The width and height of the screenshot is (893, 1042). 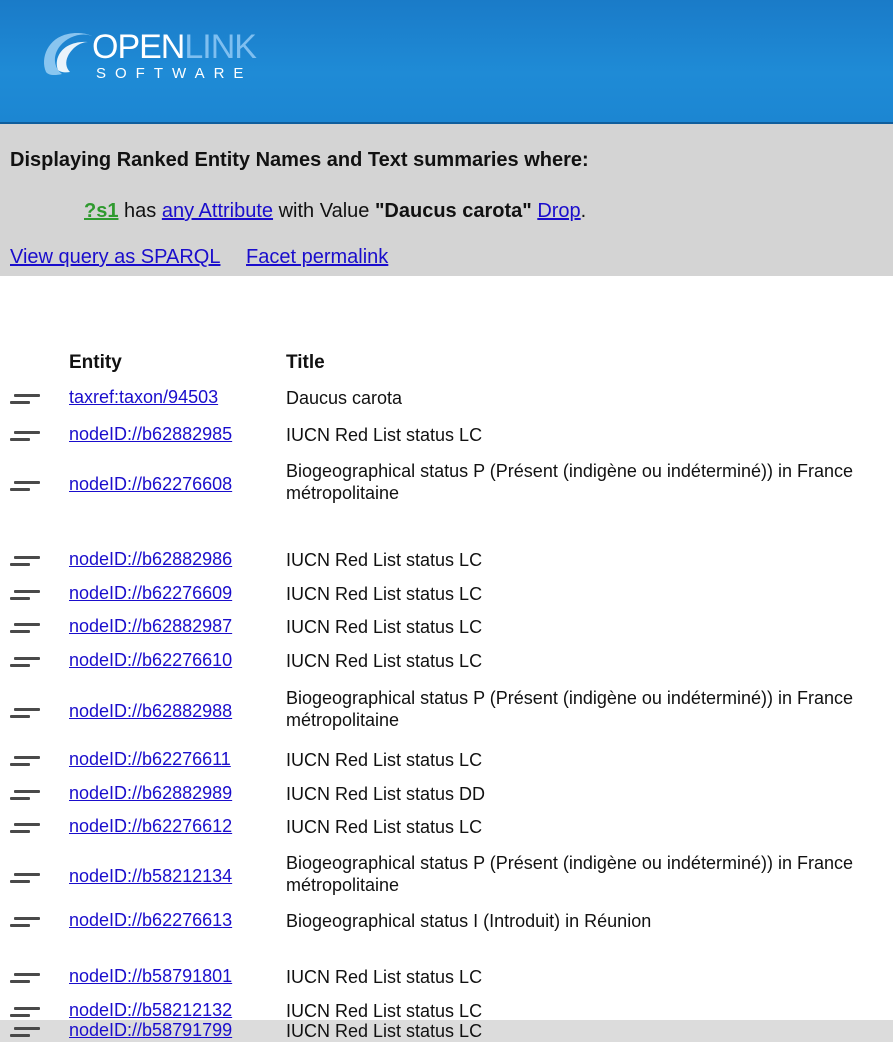 I want to click on logo-word-link: LINK, so click(x=220, y=47).